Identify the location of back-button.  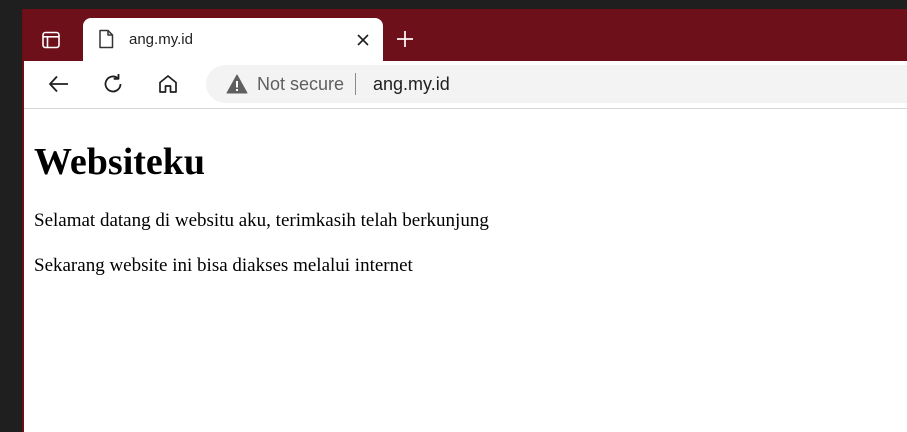
(59, 84).